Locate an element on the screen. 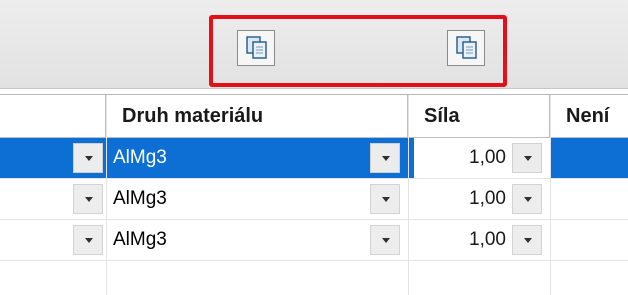 Image resolution: width=628 pixels, height=295 pixels. highlight-frame is located at coordinates (358, 51).